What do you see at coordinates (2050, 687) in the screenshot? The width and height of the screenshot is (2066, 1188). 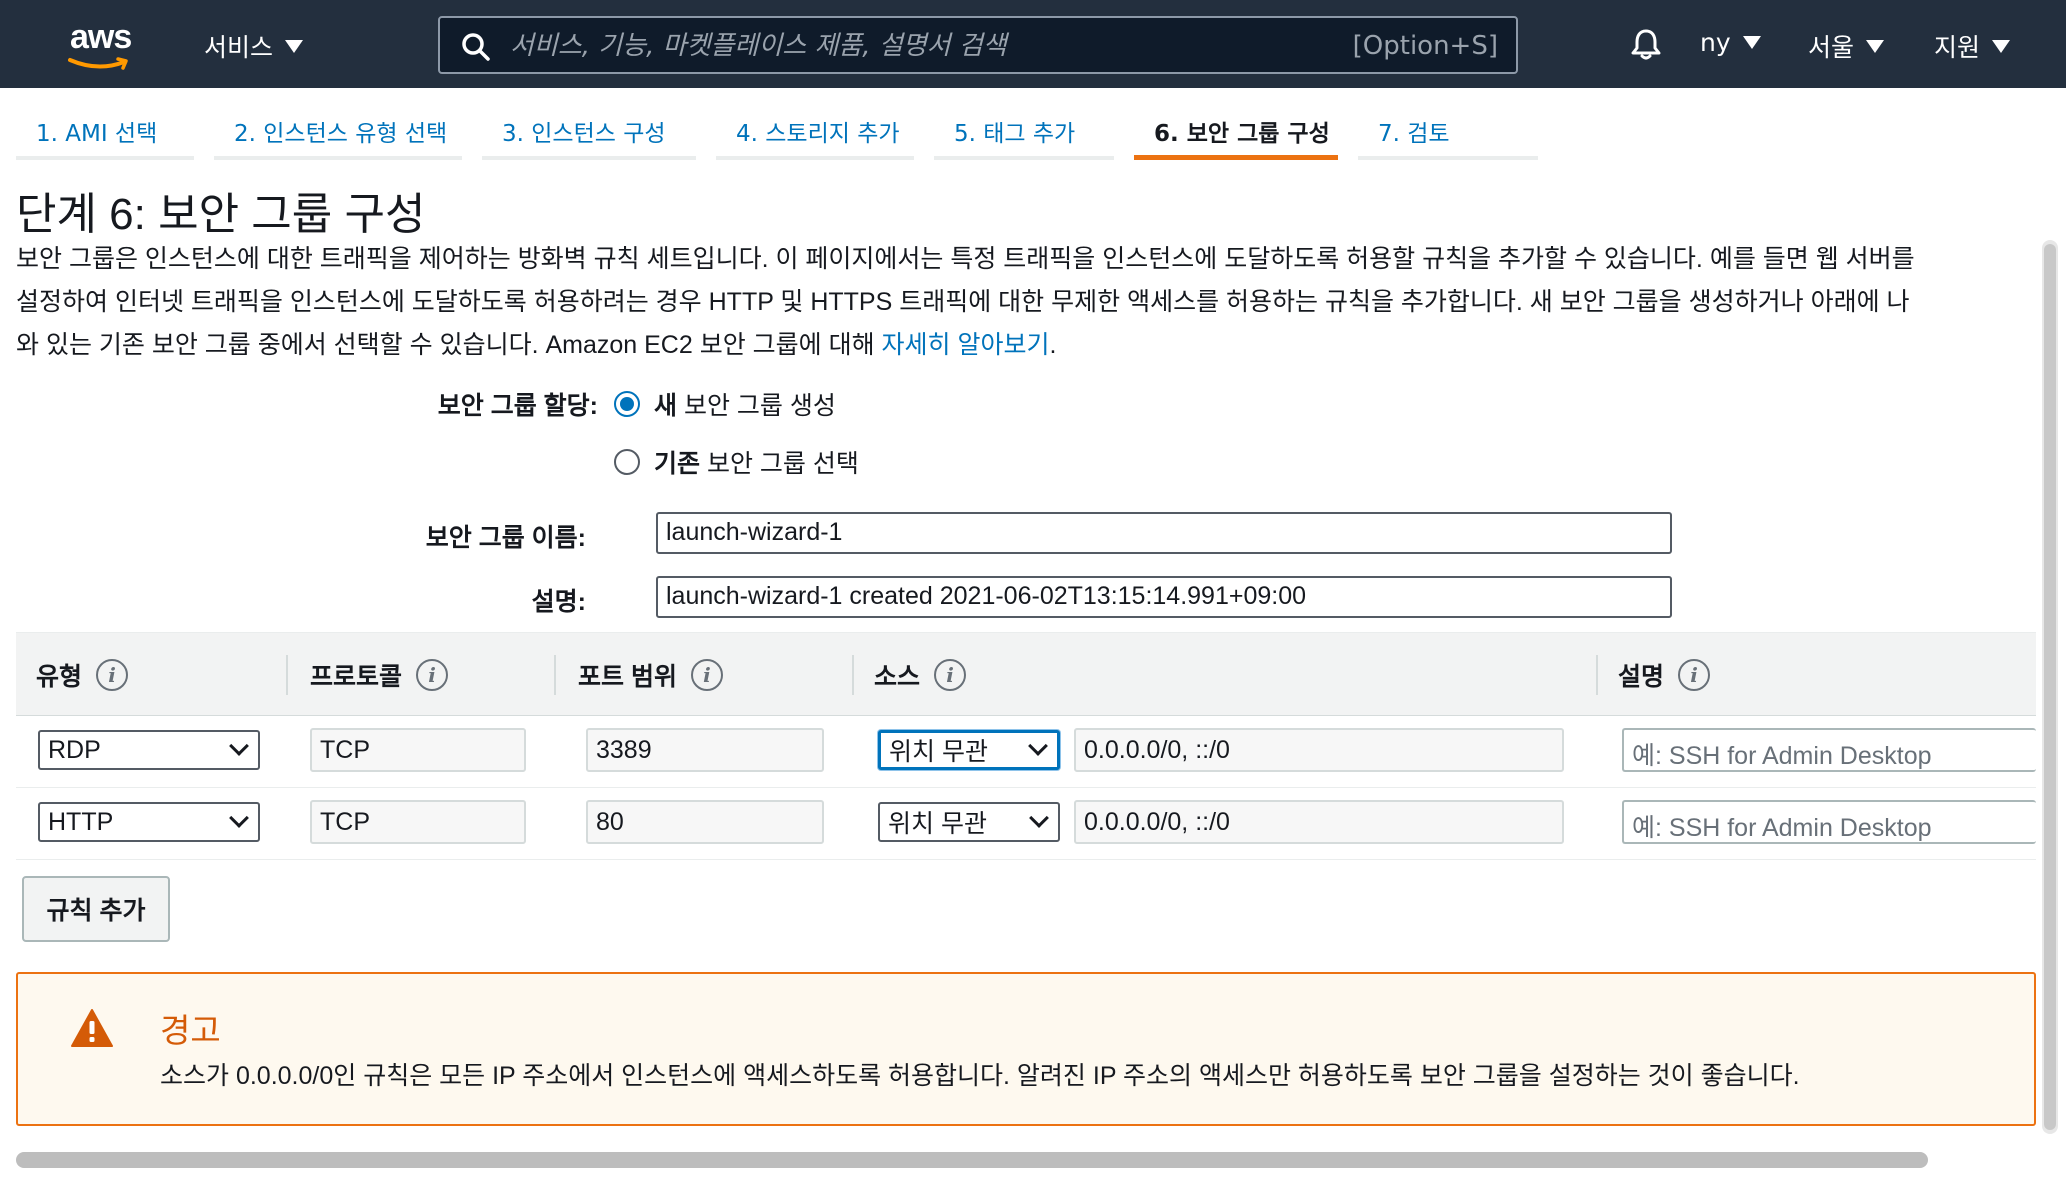 I see `vertical-scrollbar-thumb` at bounding box center [2050, 687].